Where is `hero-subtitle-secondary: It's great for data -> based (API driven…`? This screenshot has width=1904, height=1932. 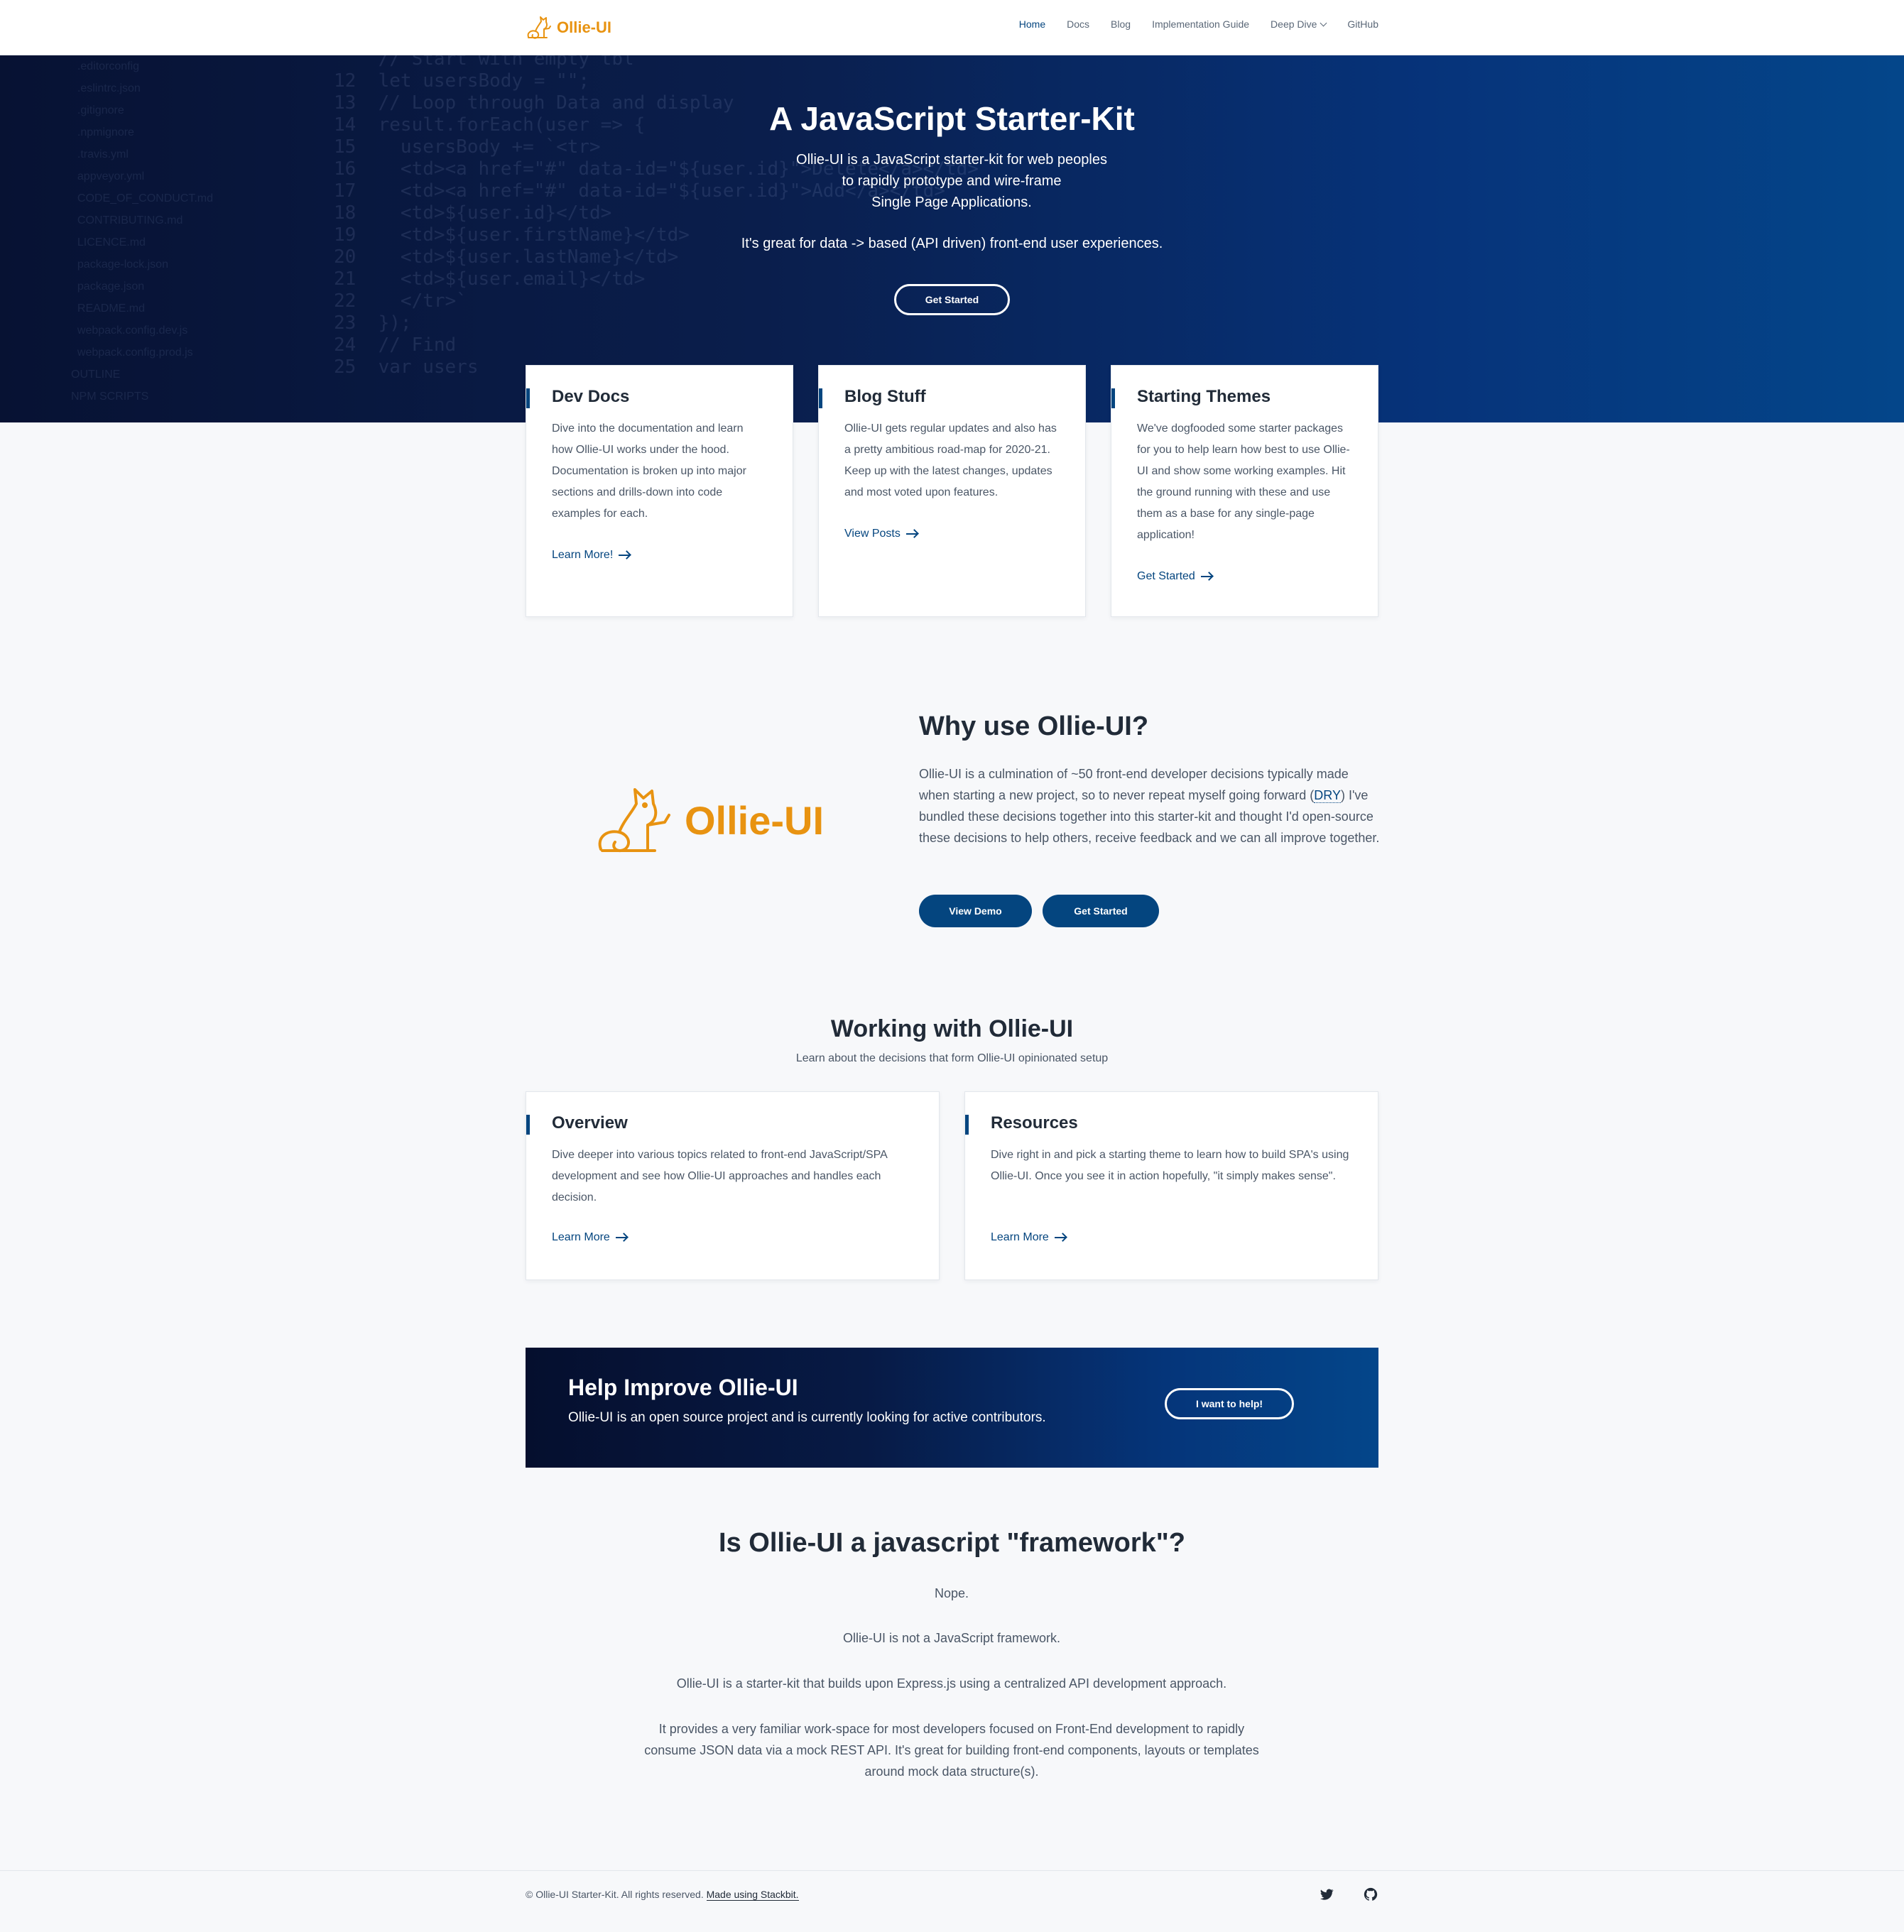 hero-subtitle-secondary: It's great for data -> based (API driven… is located at coordinates (952, 243).